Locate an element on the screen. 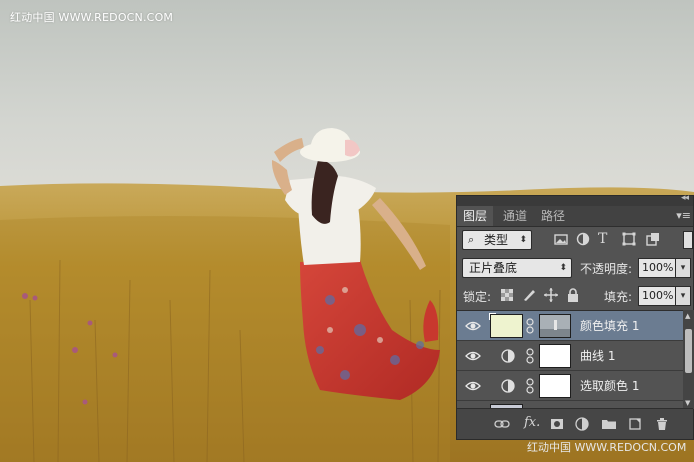 Image resolution: width=694 pixels, height=462 pixels. layers-bottom-toolbar: fx. is located at coordinates (575, 423).